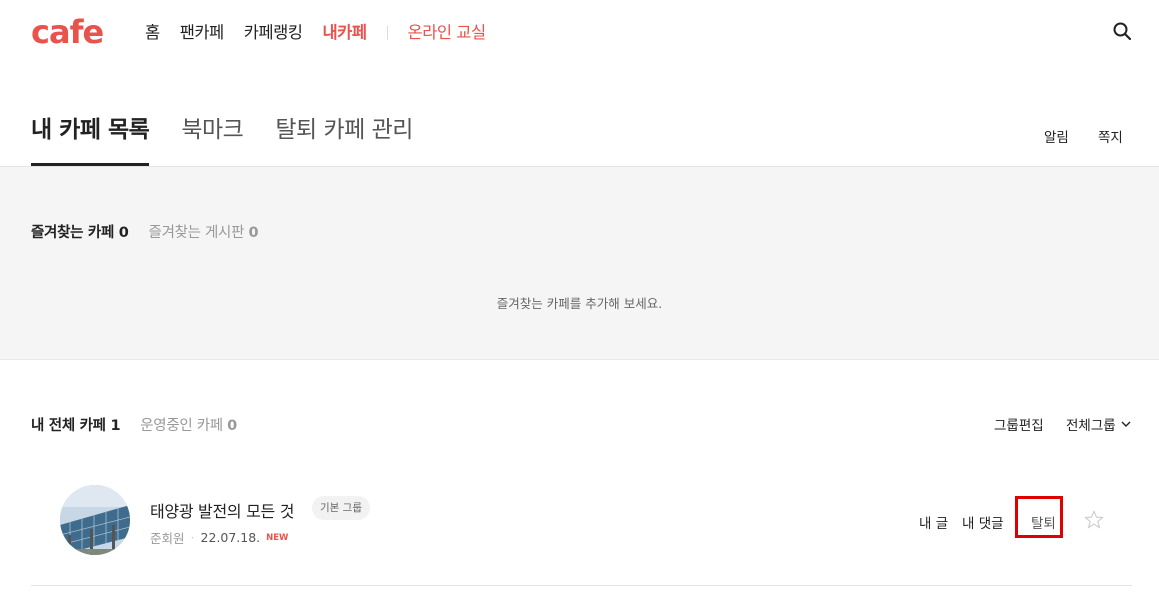 This screenshot has width=1159, height=609. I want to click on tab-bookmark: 북마크, so click(212, 139).